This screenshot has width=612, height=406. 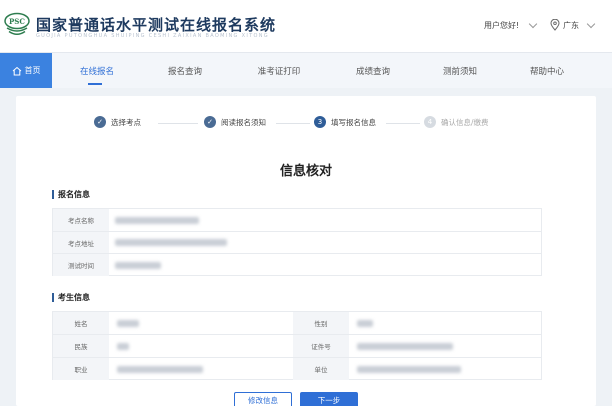 I want to click on nav-item-admission-ticket: 准考证打印, so click(x=279, y=70).